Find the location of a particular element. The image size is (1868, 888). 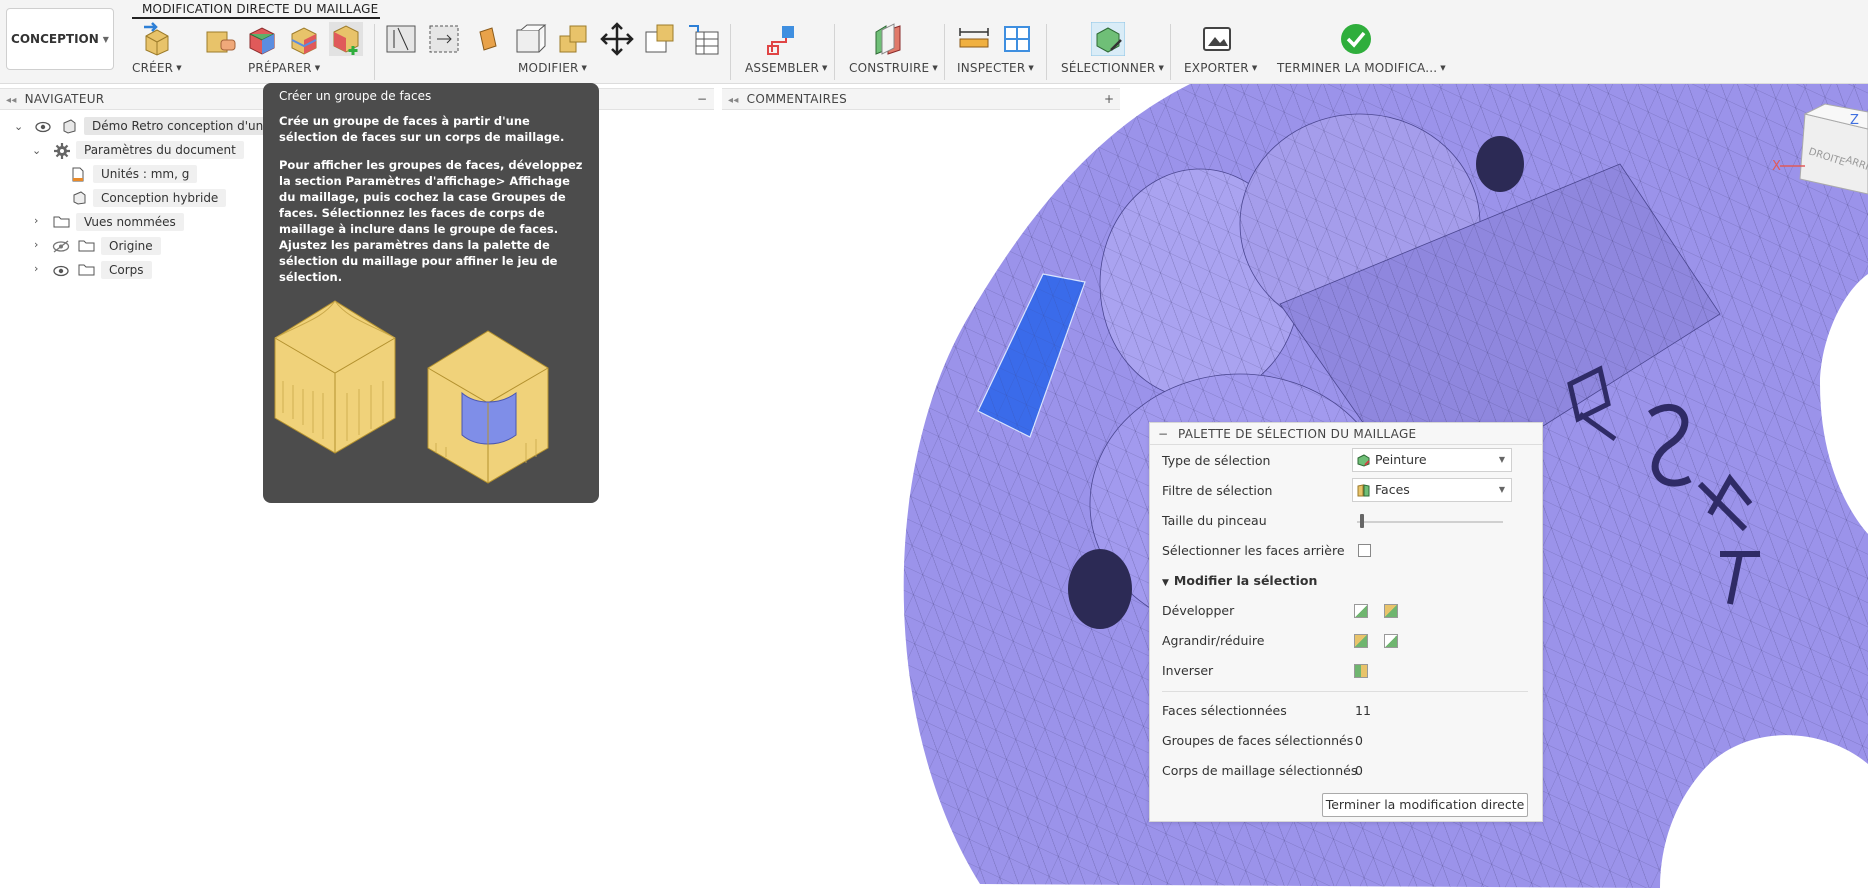

document-icon is located at coordinates (78, 174).